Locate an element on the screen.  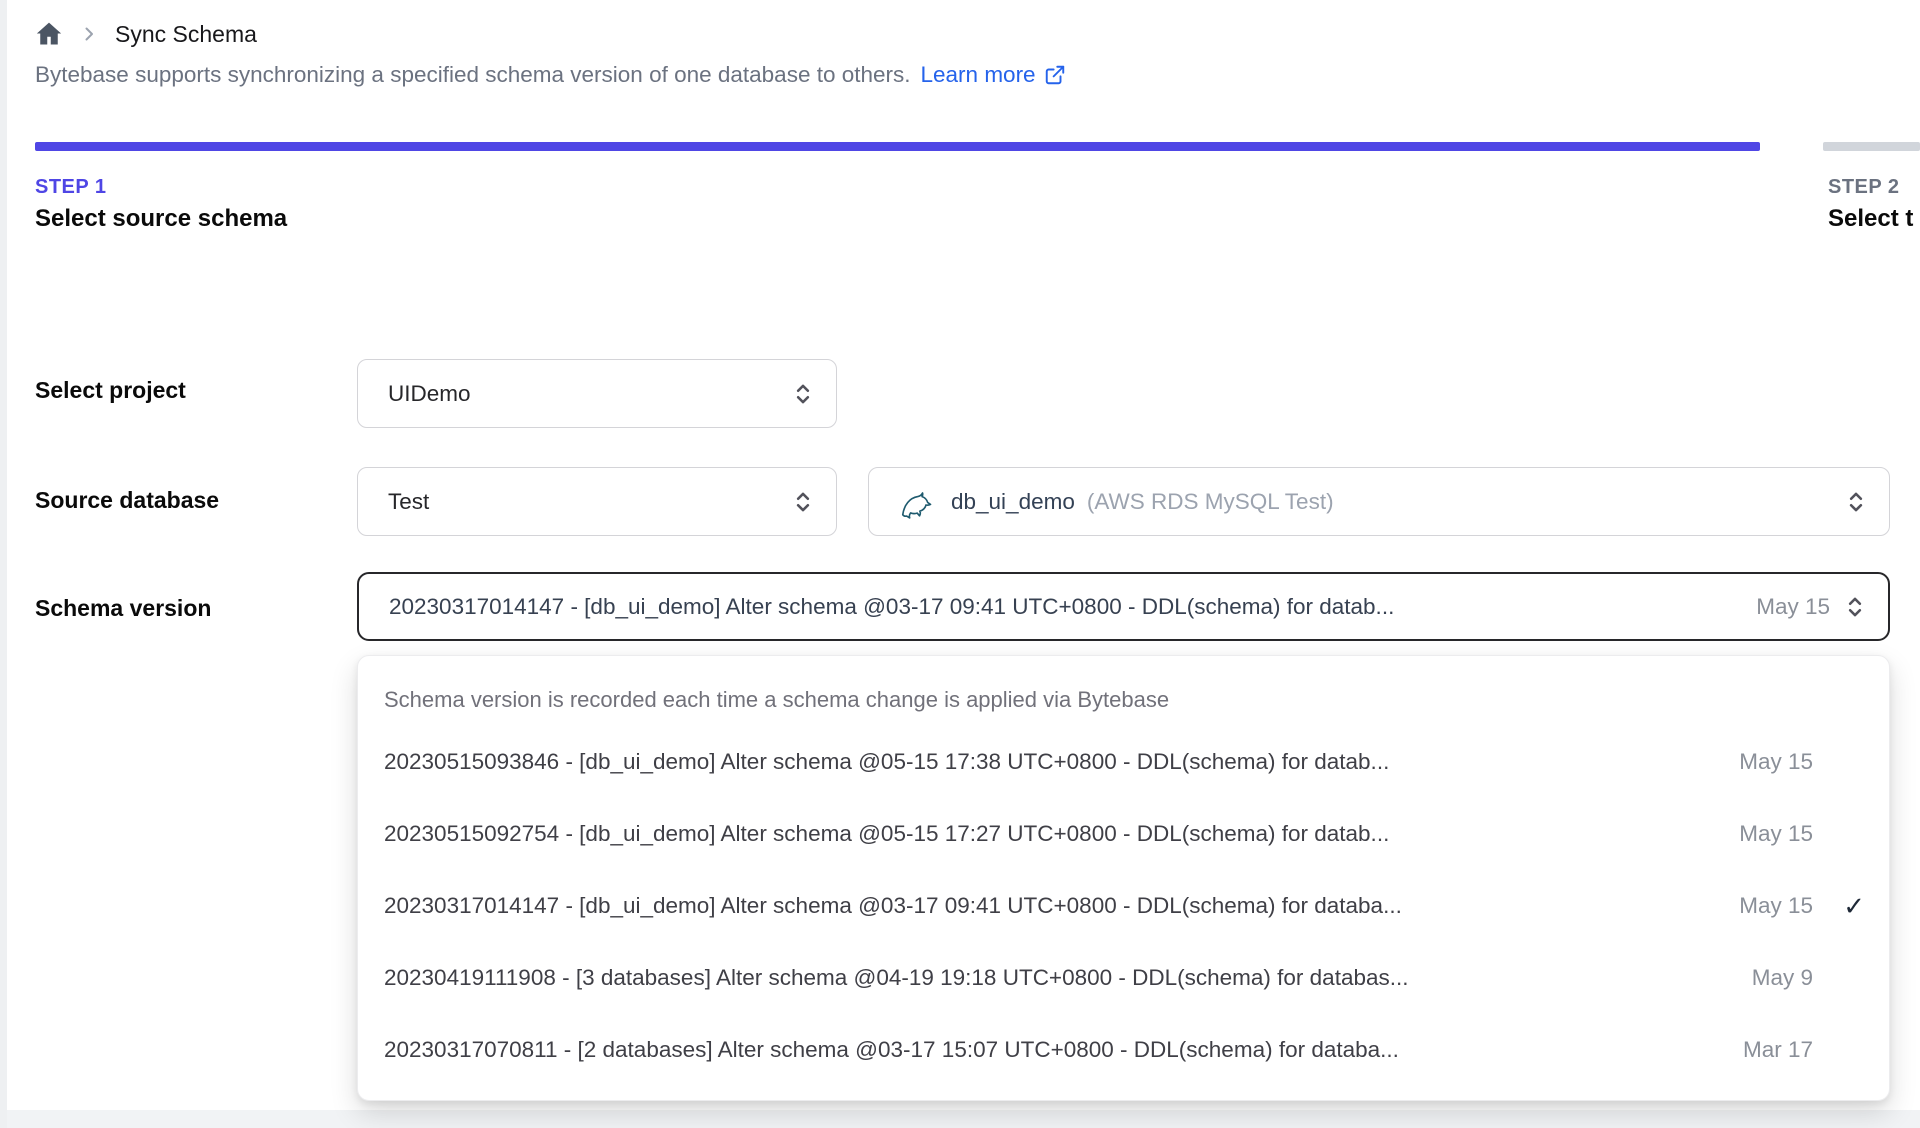
step1-label: STEP 1 is located at coordinates (71, 187).